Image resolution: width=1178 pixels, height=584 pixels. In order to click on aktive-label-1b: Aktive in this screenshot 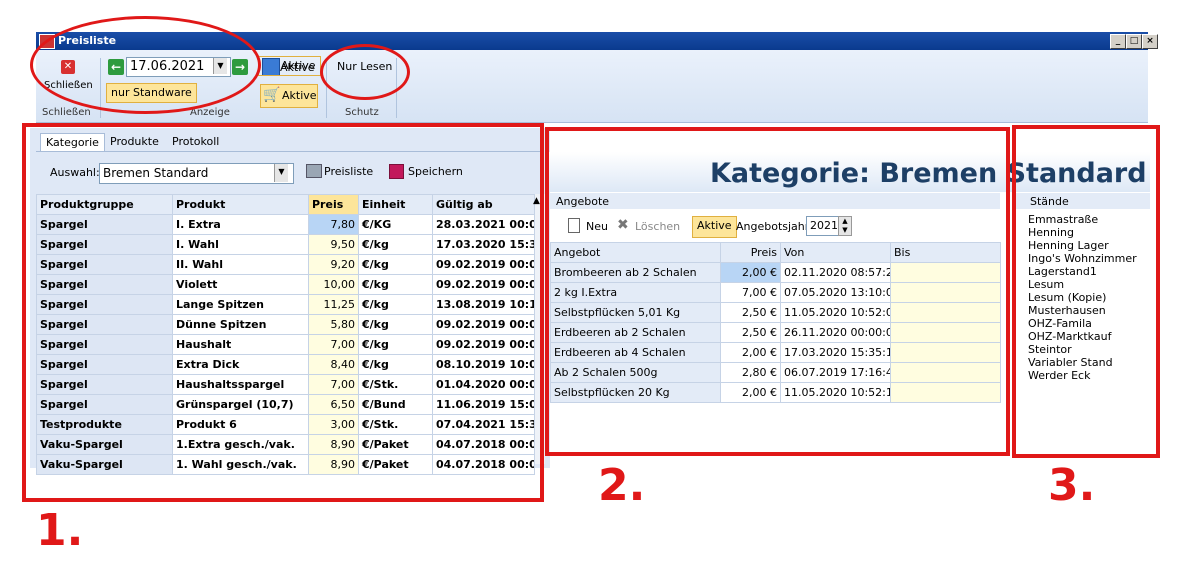, I will do `click(297, 67)`.